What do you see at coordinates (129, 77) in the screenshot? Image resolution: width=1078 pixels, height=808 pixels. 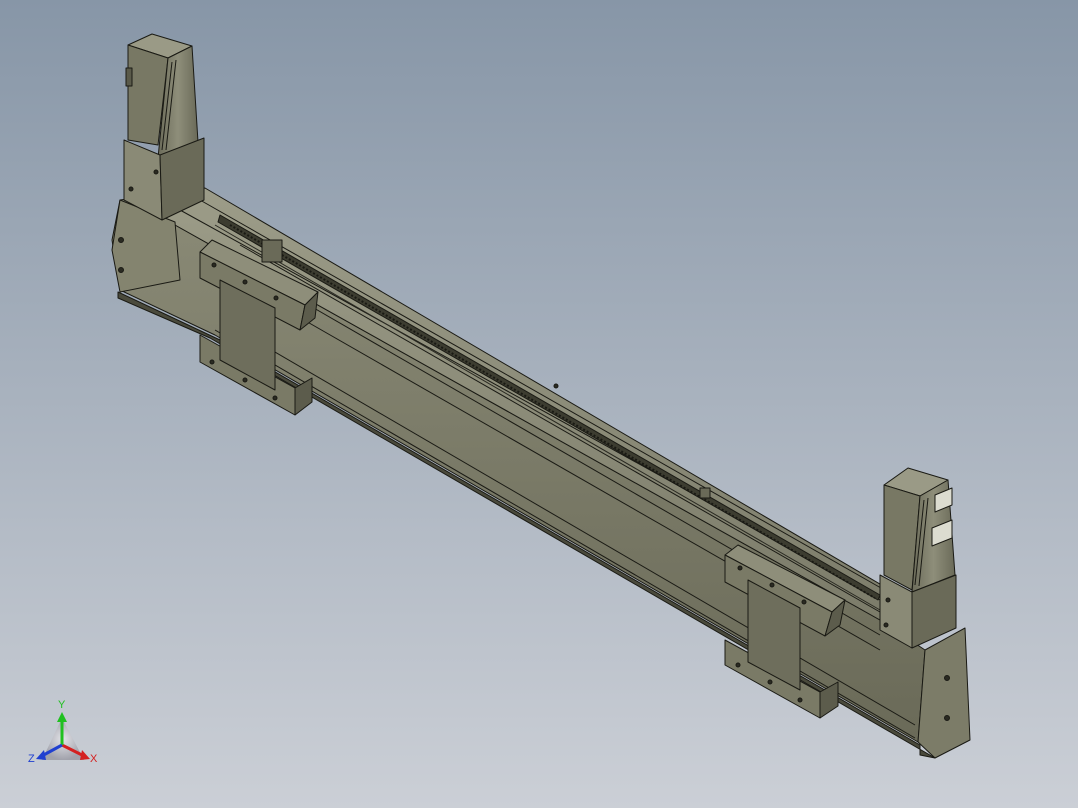 I see `left-motor-connector` at bounding box center [129, 77].